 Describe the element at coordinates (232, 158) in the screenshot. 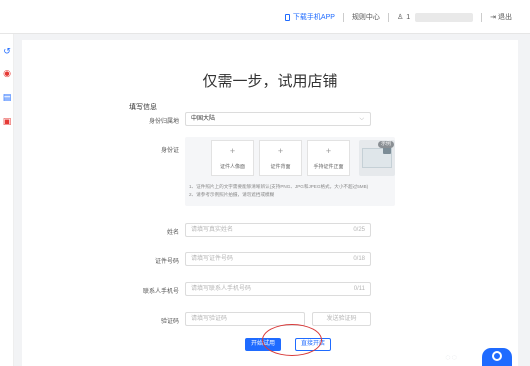

I see `upload-front-button: + 证件人像面` at that location.